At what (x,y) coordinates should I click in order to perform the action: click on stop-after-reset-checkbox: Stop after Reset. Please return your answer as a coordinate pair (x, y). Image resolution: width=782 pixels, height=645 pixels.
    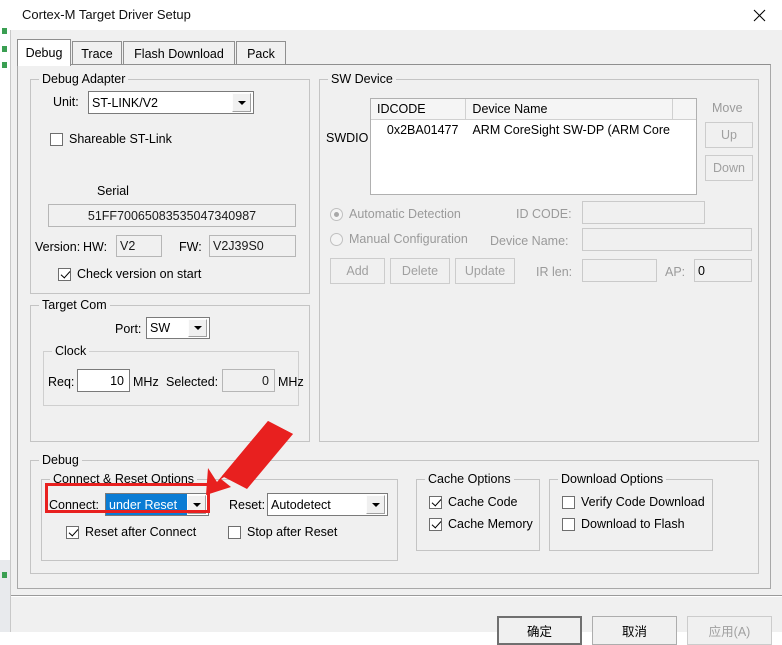
    Looking at the image, I should click on (282, 532).